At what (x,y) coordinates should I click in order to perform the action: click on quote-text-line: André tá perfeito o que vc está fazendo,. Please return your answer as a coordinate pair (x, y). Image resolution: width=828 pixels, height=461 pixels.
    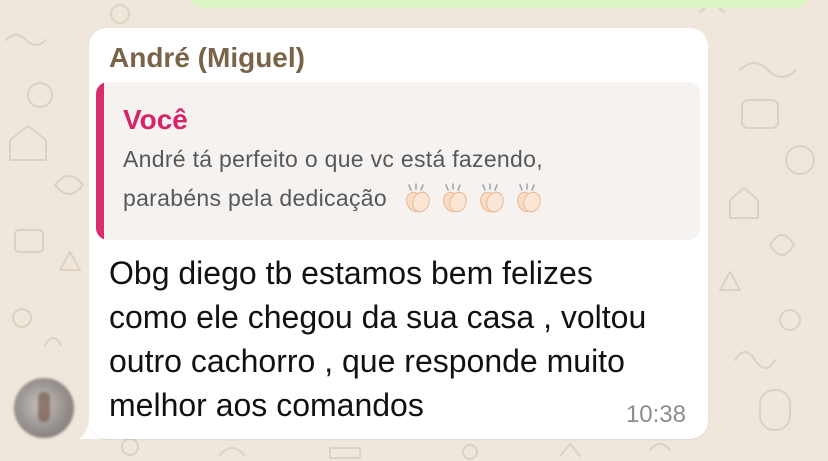
    Looking at the image, I should click on (333, 159).